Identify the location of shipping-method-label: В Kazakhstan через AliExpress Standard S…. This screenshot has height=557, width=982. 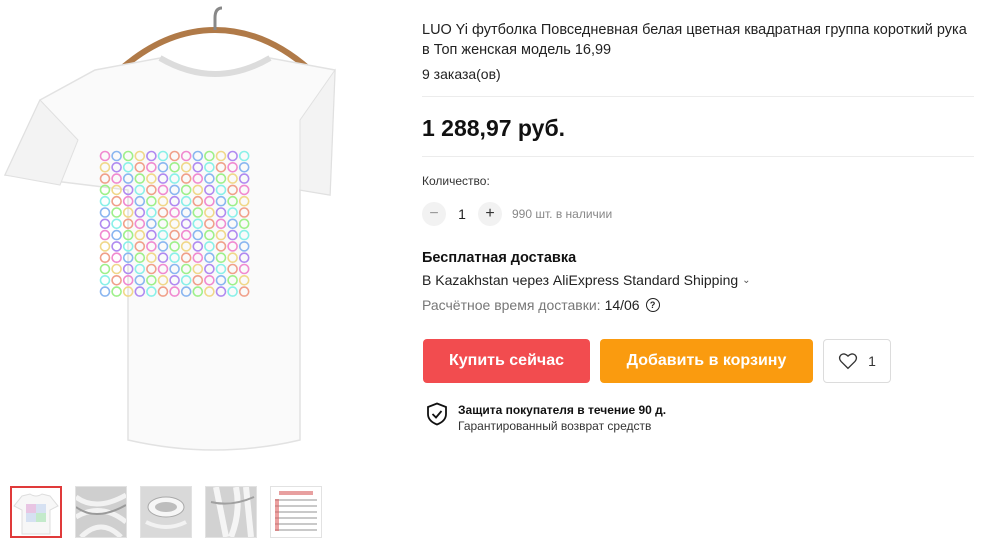
(580, 280).